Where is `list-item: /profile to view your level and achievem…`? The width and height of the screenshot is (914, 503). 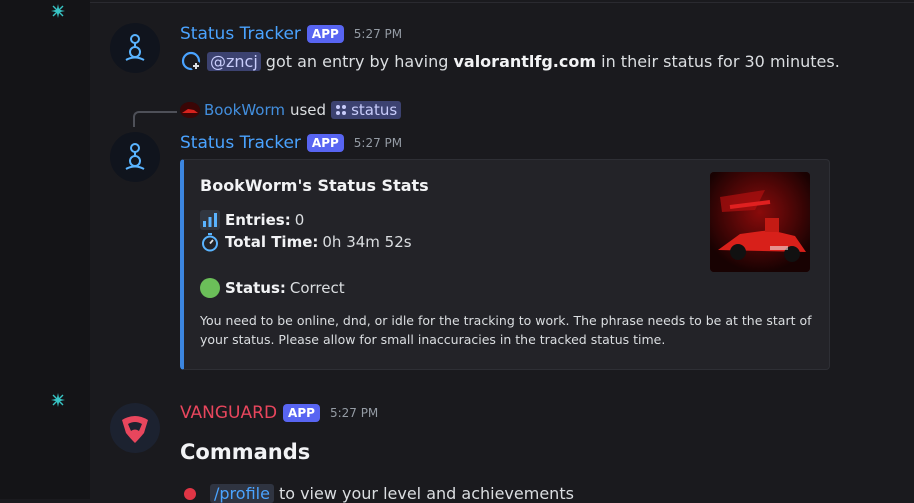
list-item: /profile to view your level and achievem… is located at coordinates (379, 493).